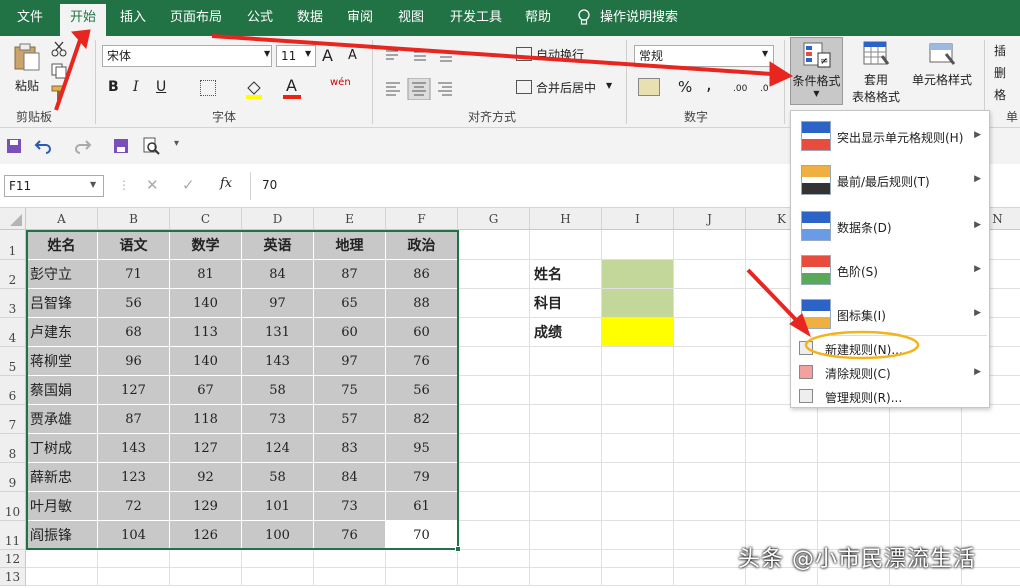 Image resolution: width=1020 pixels, height=588 pixels. Describe the element at coordinates (862, 345) in the screenshot. I see `highlight-ring` at that location.